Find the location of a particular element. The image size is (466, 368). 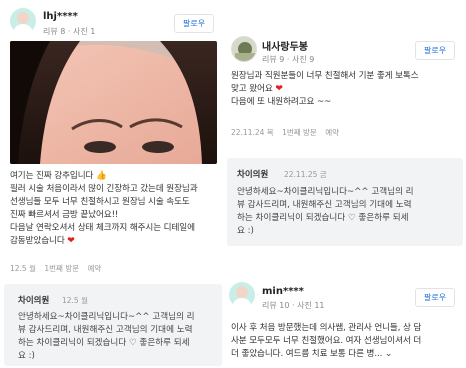

review-date: 22.11.24 목 is located at coordinates (252, 132).